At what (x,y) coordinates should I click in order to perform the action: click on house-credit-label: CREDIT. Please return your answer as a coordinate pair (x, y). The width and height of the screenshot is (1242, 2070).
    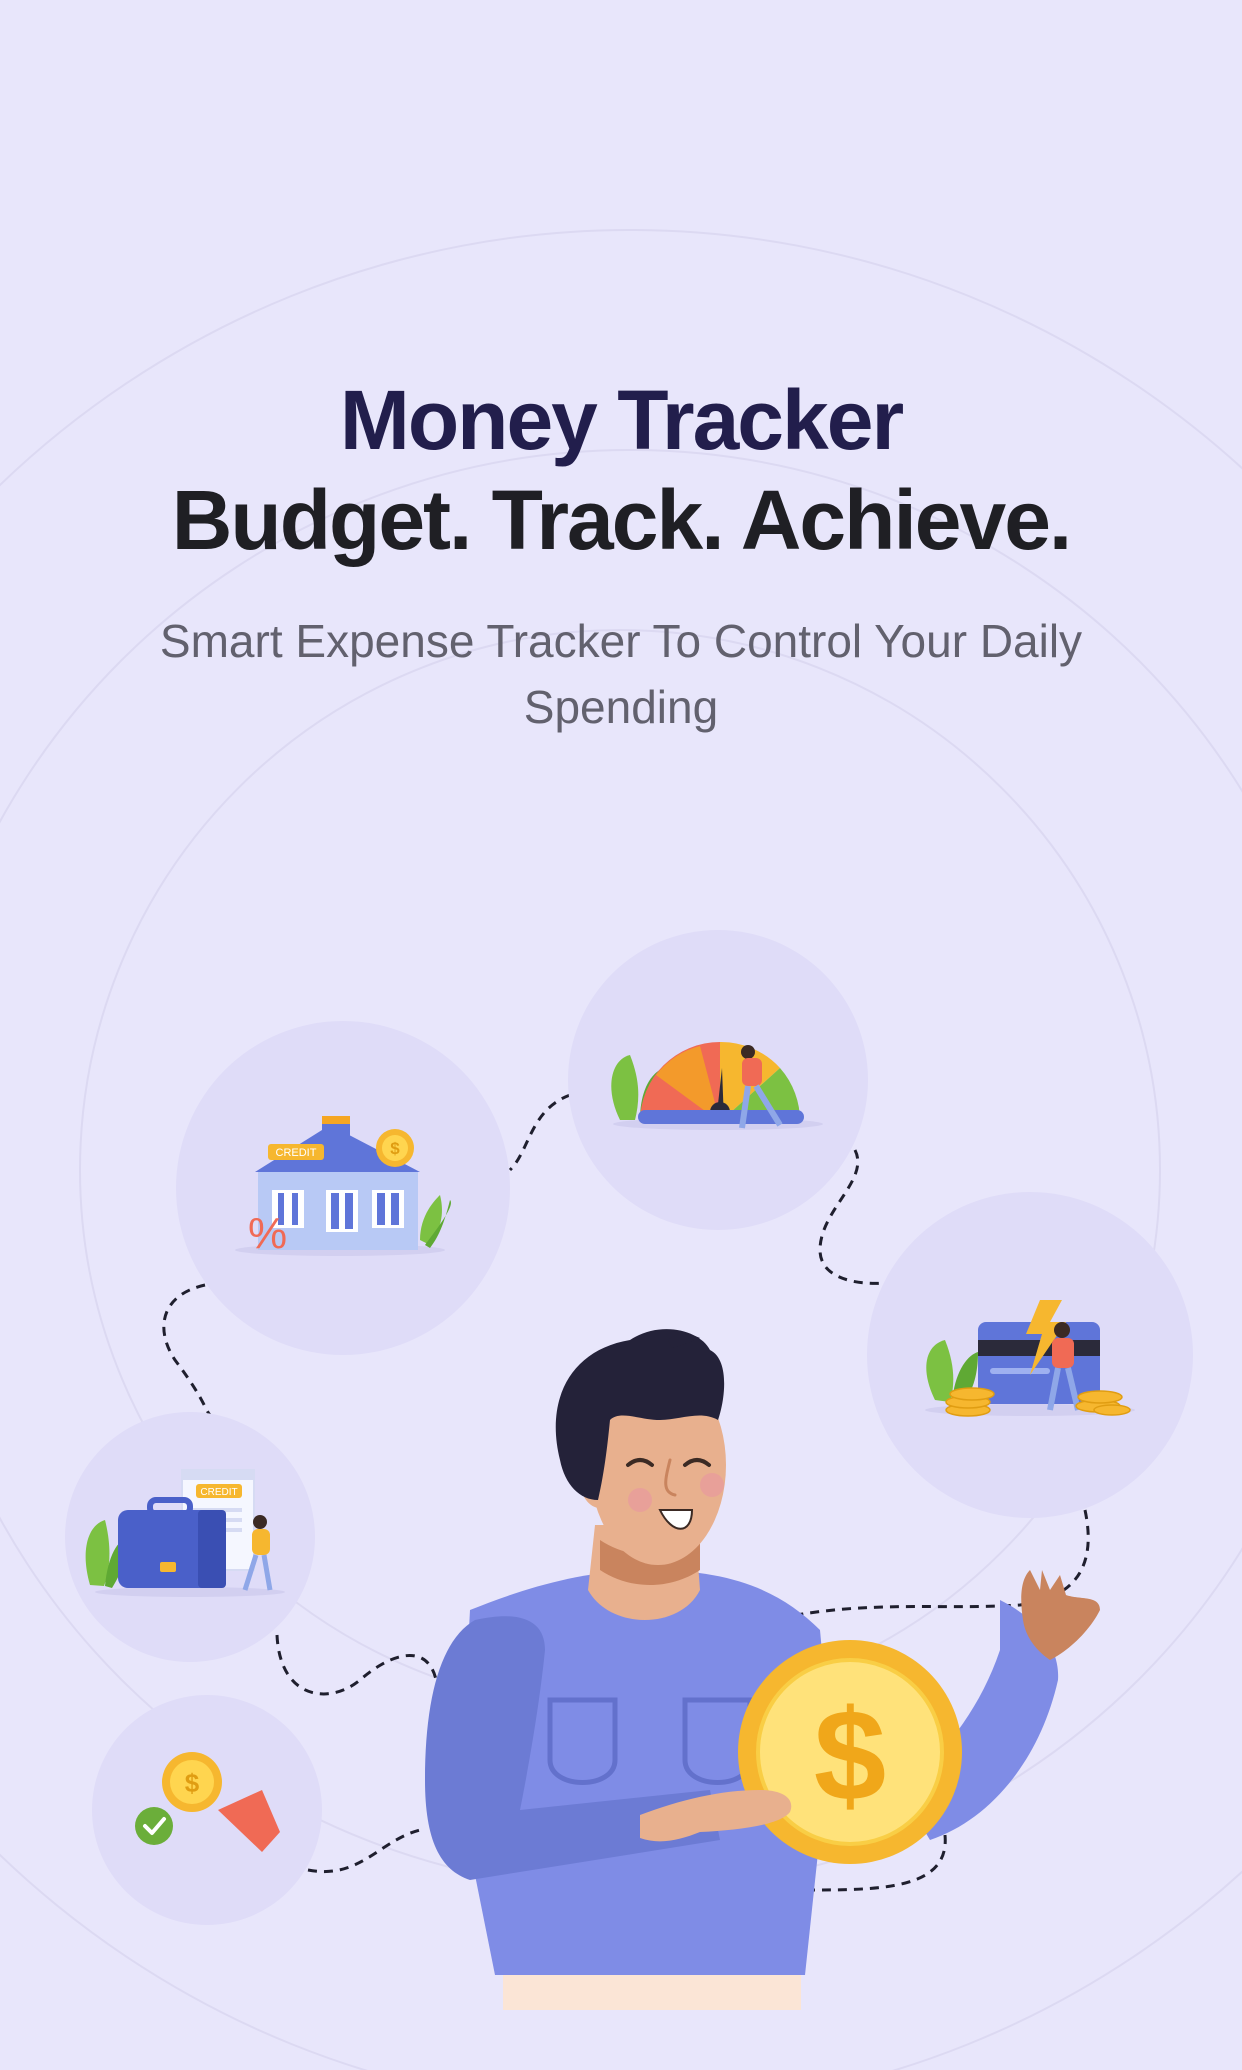
    Looking at the image, I should click on (296, 1153).